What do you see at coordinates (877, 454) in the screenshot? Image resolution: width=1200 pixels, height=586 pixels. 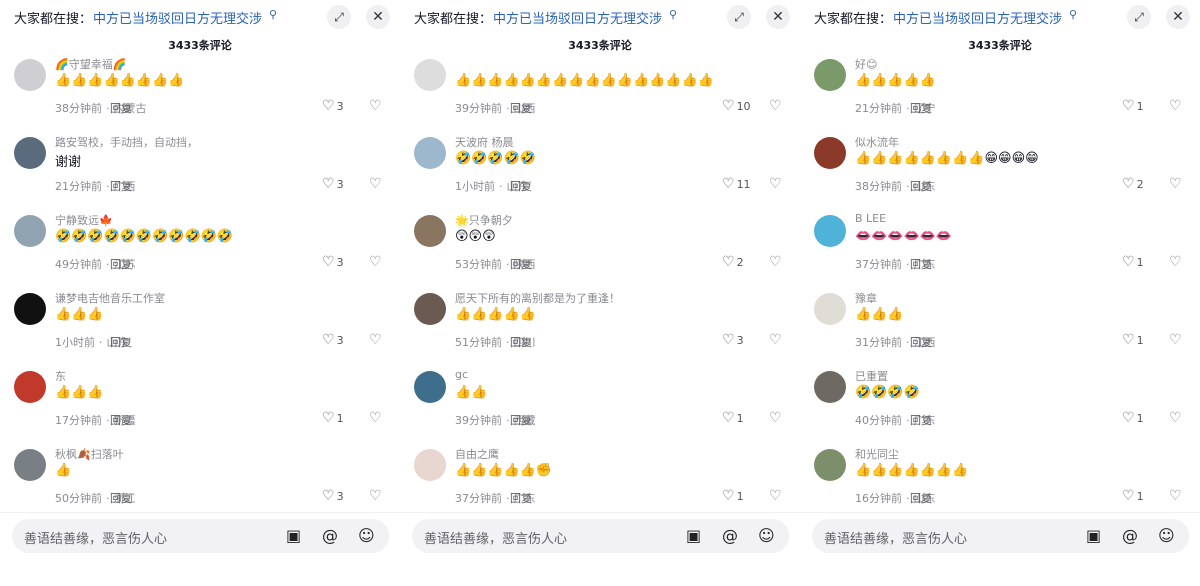 I see `commenter-name: 和光同尘` at bounding box center [877, 454].